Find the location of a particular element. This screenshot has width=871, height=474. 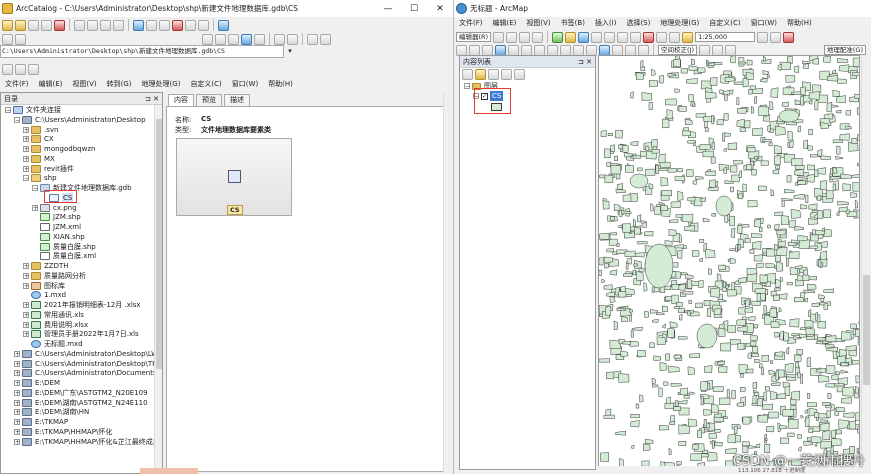

toc-toggle-icon is located at coordinates (776, 37).